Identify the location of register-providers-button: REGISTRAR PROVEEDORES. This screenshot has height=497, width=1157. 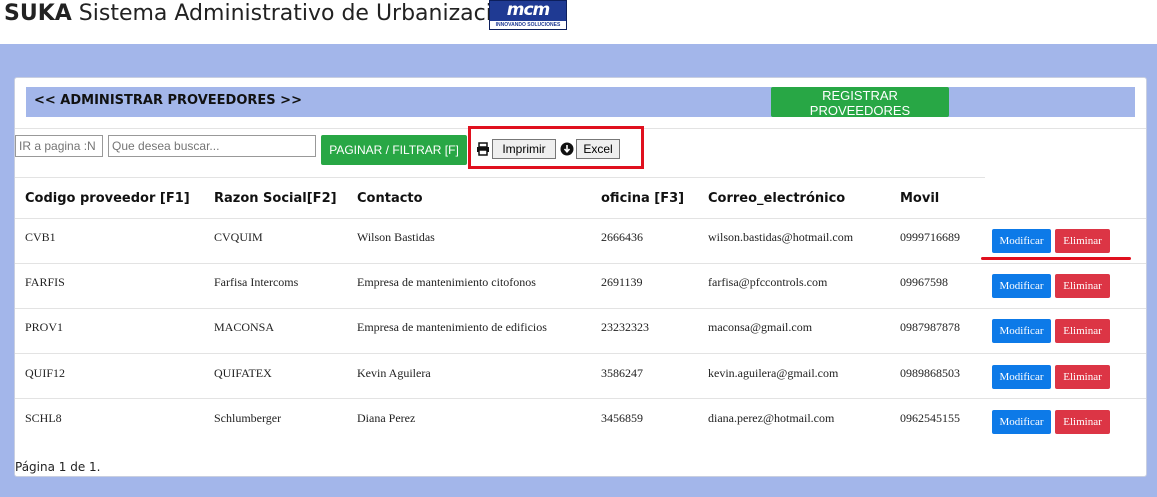
(860, 102).